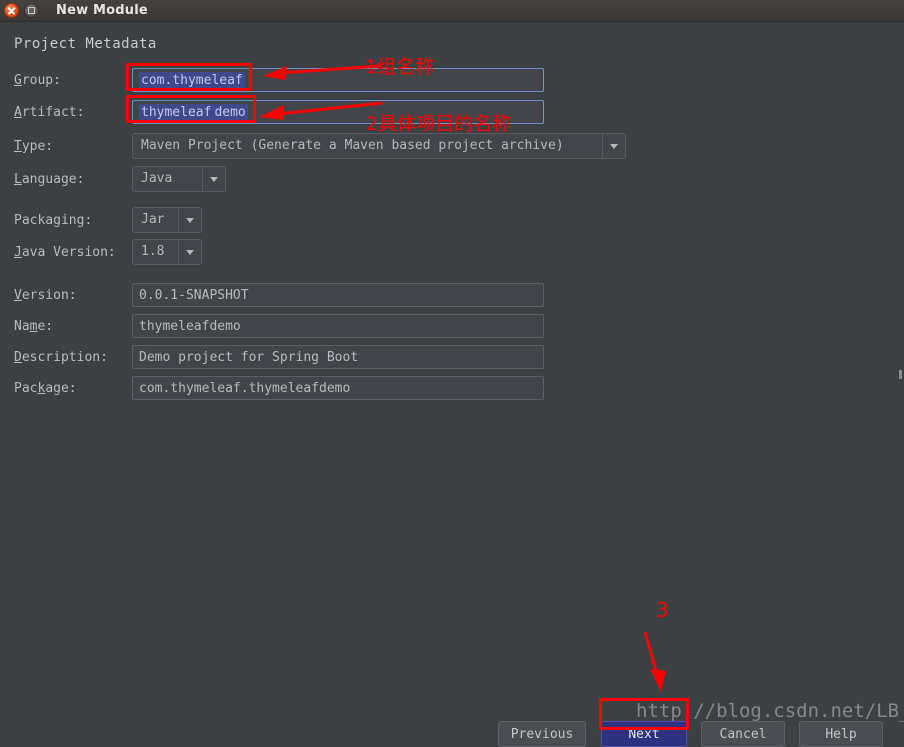  What do you see at coordinates (34, 146) in the screenshot?
I see `label-type: Type:` at bounding box center [34, 146].